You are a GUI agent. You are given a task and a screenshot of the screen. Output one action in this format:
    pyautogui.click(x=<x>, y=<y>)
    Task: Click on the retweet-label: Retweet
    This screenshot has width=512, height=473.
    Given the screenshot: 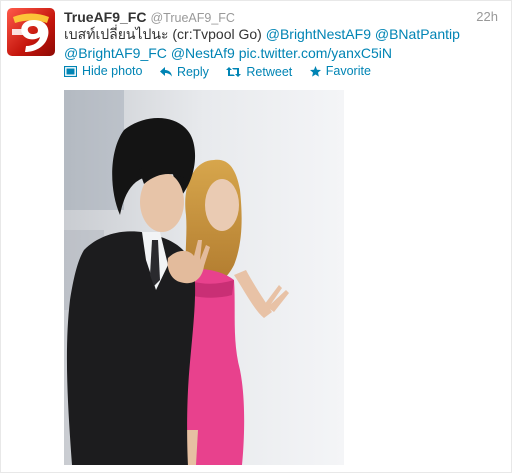 What is the action you would take?
    pyautogui.click(x=269, y=71)
    